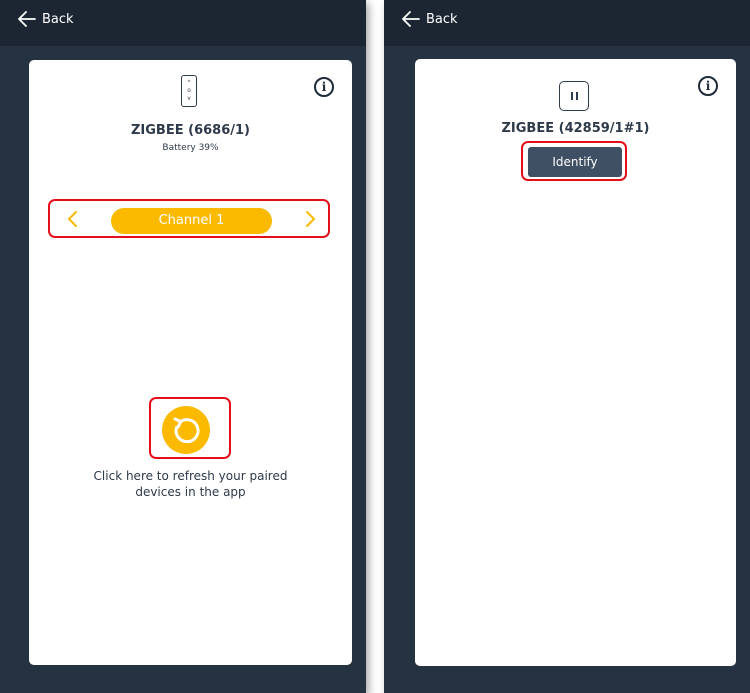 The image size is (750, 693). Describe the element at coordinates (190, 148) in the screenshot. I see `battery-status: Battery 39%` at that location.